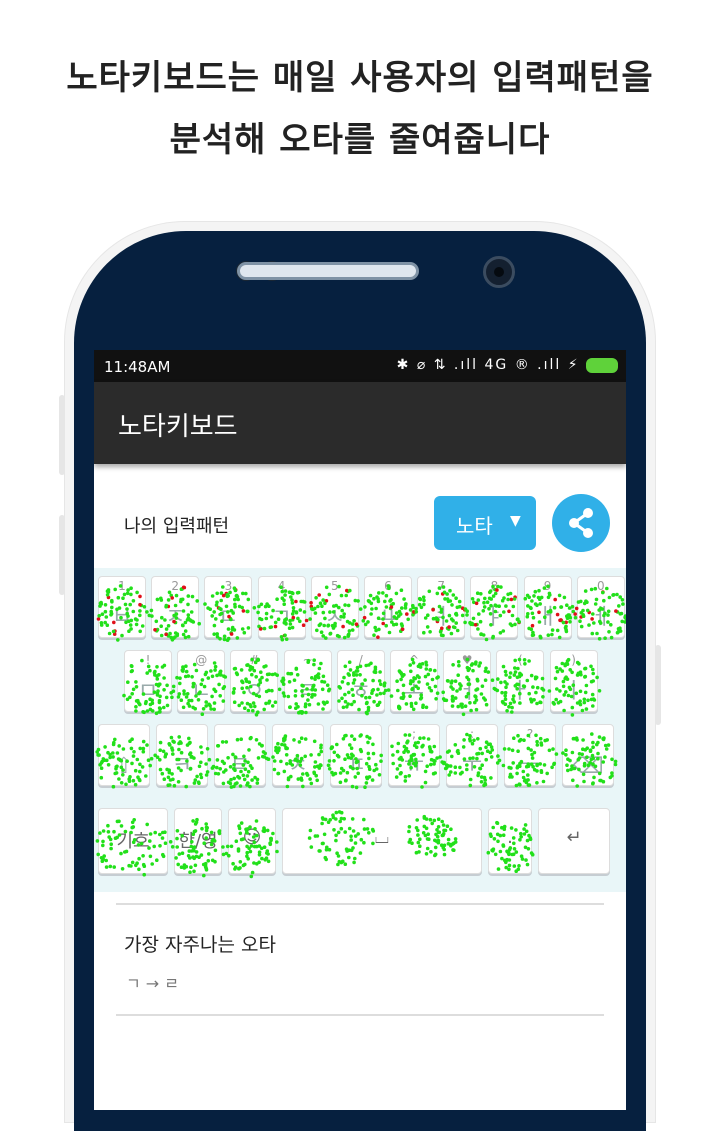  I want to click on app-title: 노타키보드, so click(178, 427).